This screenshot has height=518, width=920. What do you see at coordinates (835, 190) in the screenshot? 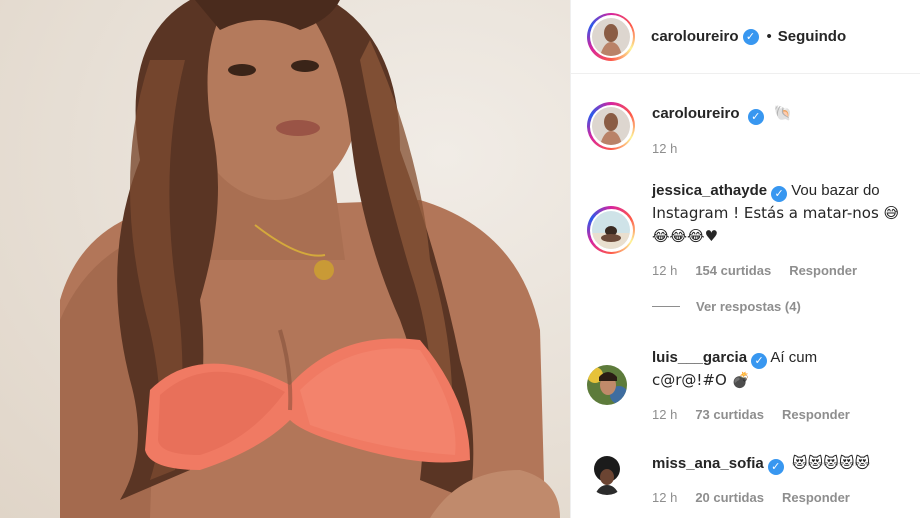
I see `comment-text-line1: Vou bazar do` at bounding box center [835, 190].